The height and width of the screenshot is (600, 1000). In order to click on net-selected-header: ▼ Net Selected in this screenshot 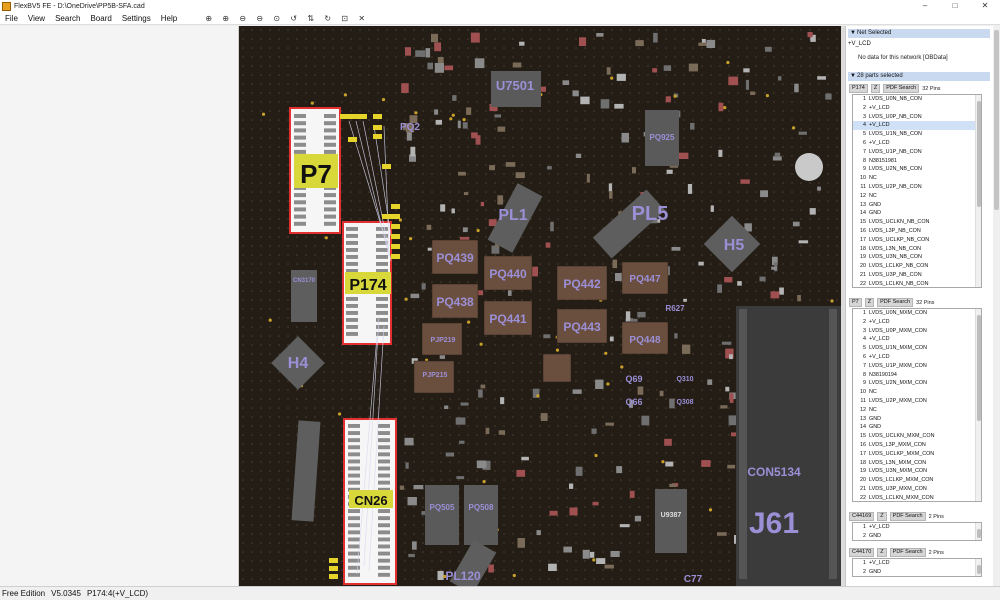, I will do `click(919, 33)`.